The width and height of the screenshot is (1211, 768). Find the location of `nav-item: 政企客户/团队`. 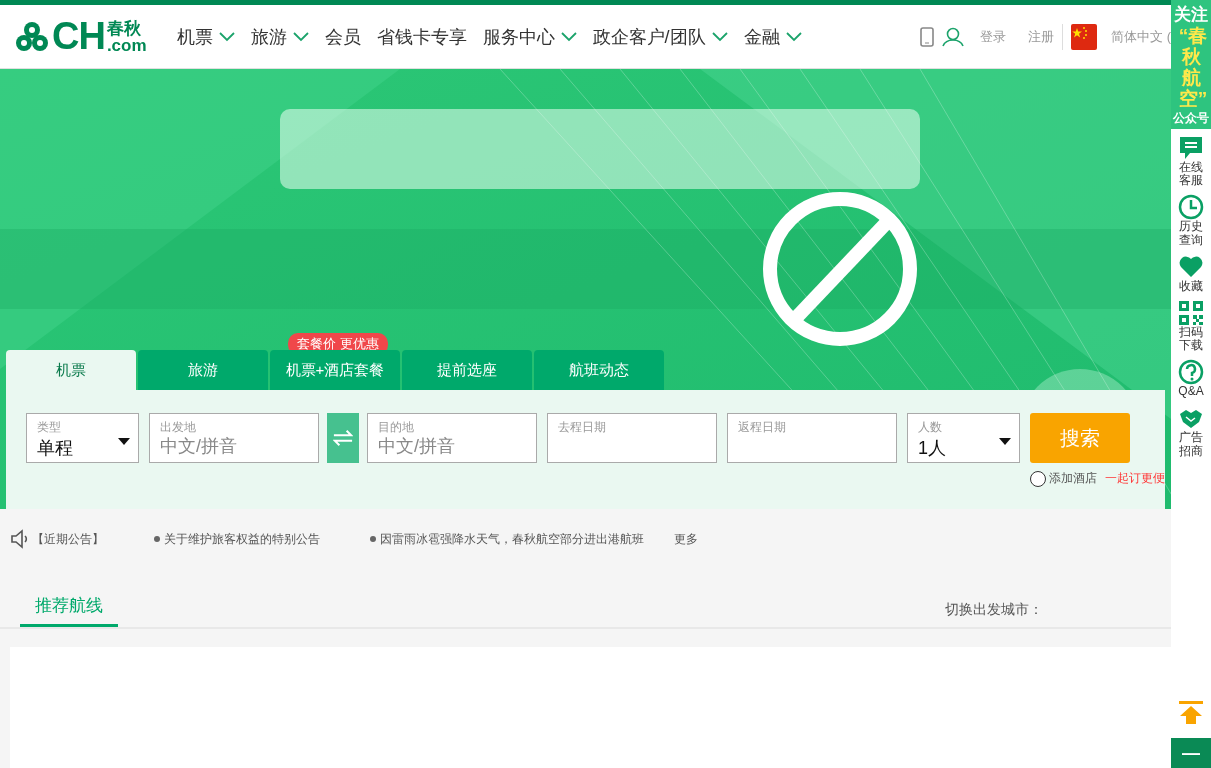

nav-item: 政企客户/团队 is located at coordinates (660, 36).